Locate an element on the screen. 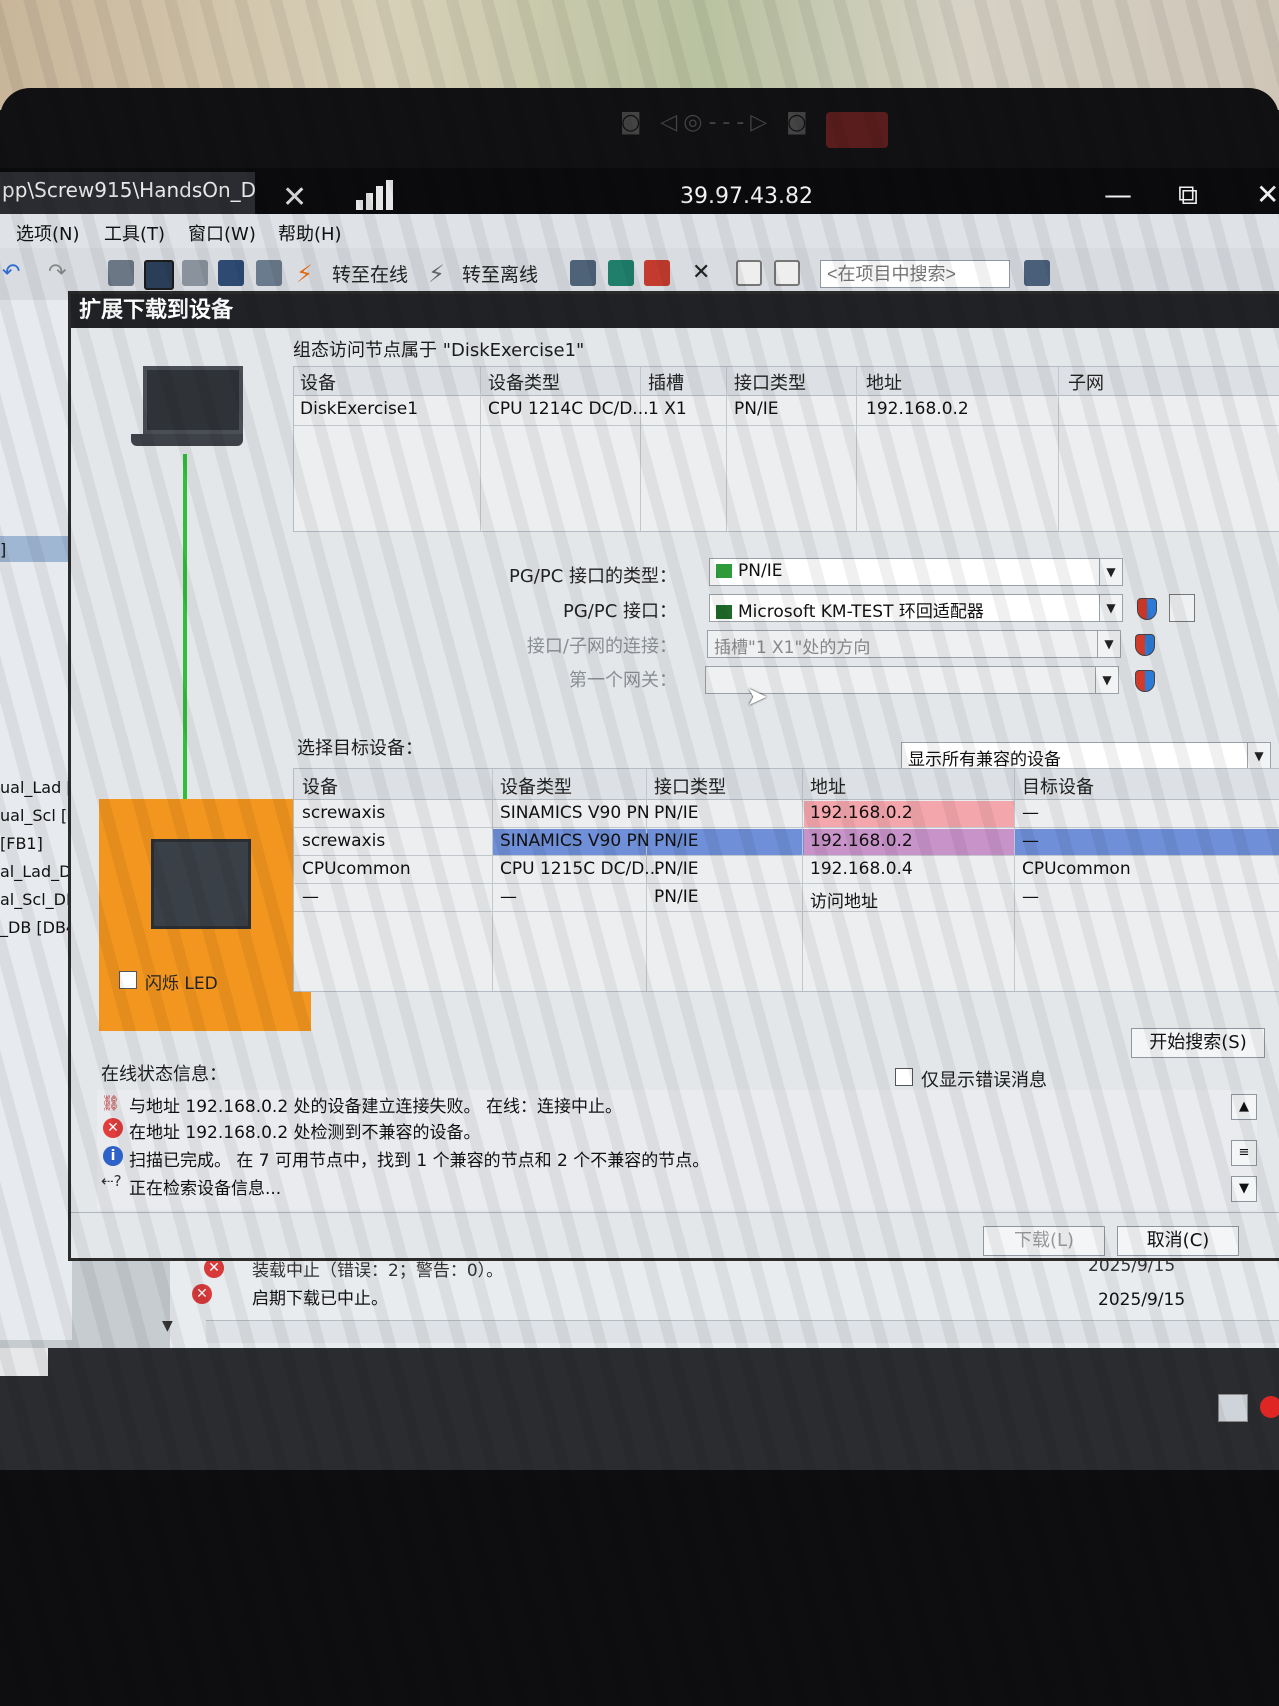 The image size is (1279, 1706). pnie-icon is located at coordinates (724, 571).